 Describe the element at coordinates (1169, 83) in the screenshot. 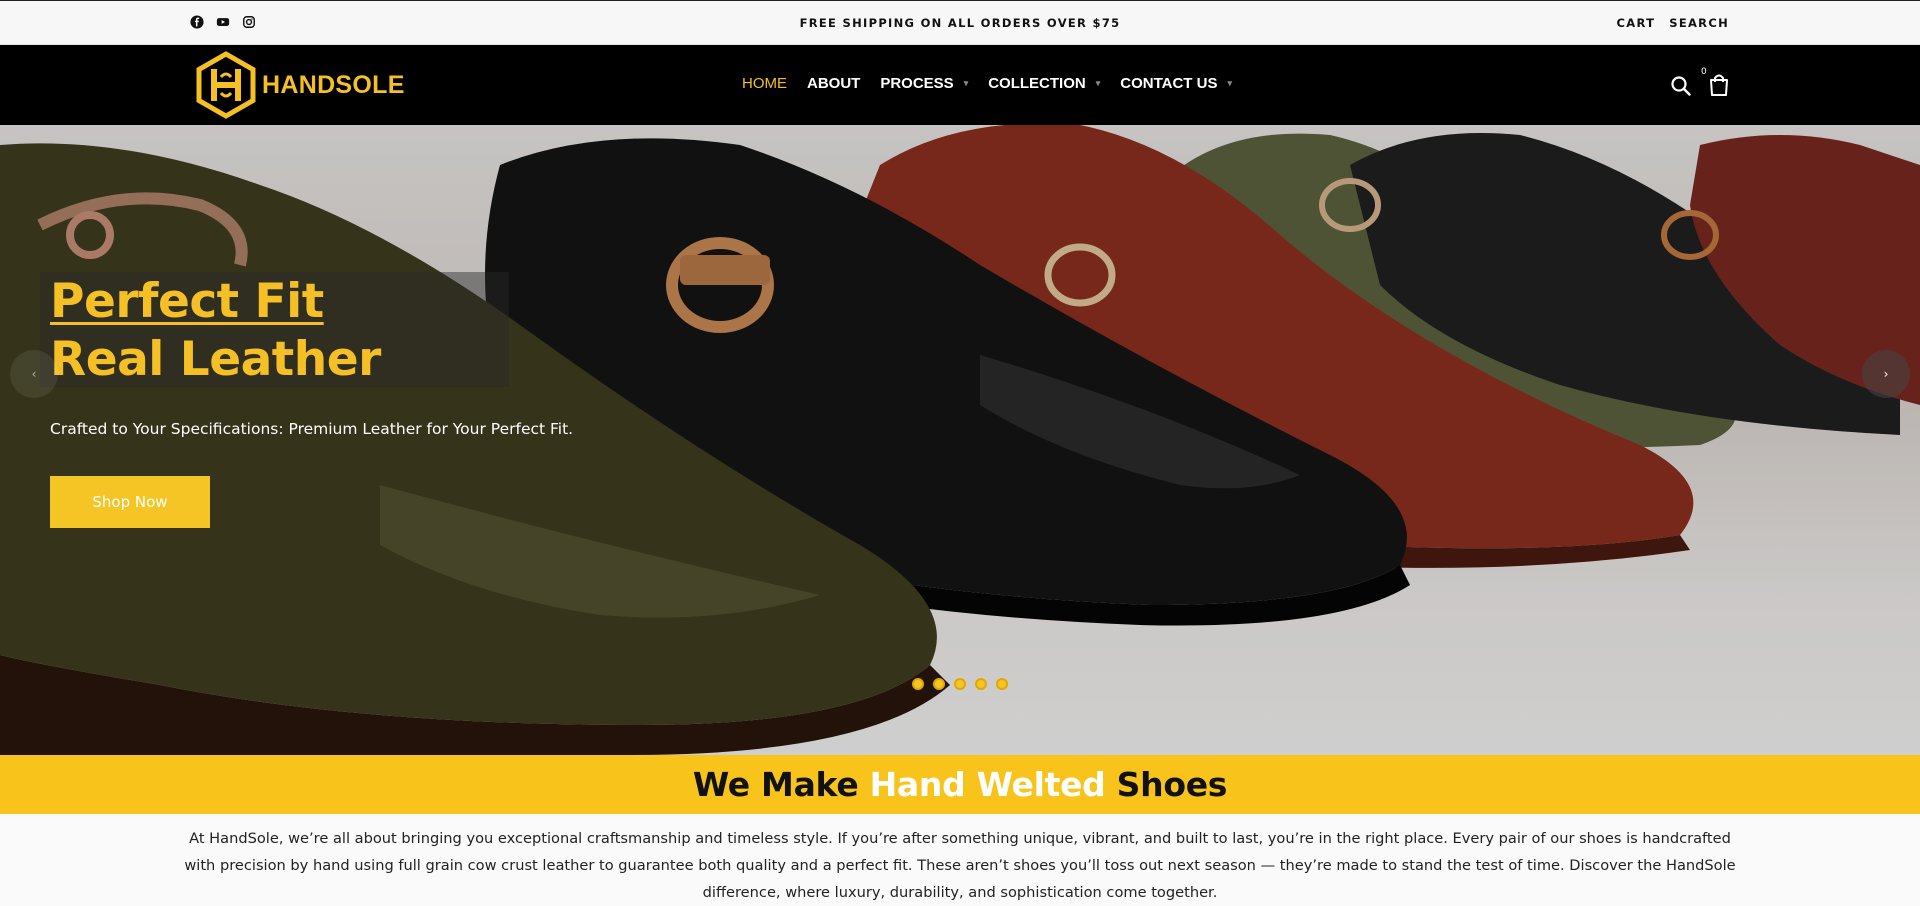

I see `nav-label: CONTACT US` at that location.